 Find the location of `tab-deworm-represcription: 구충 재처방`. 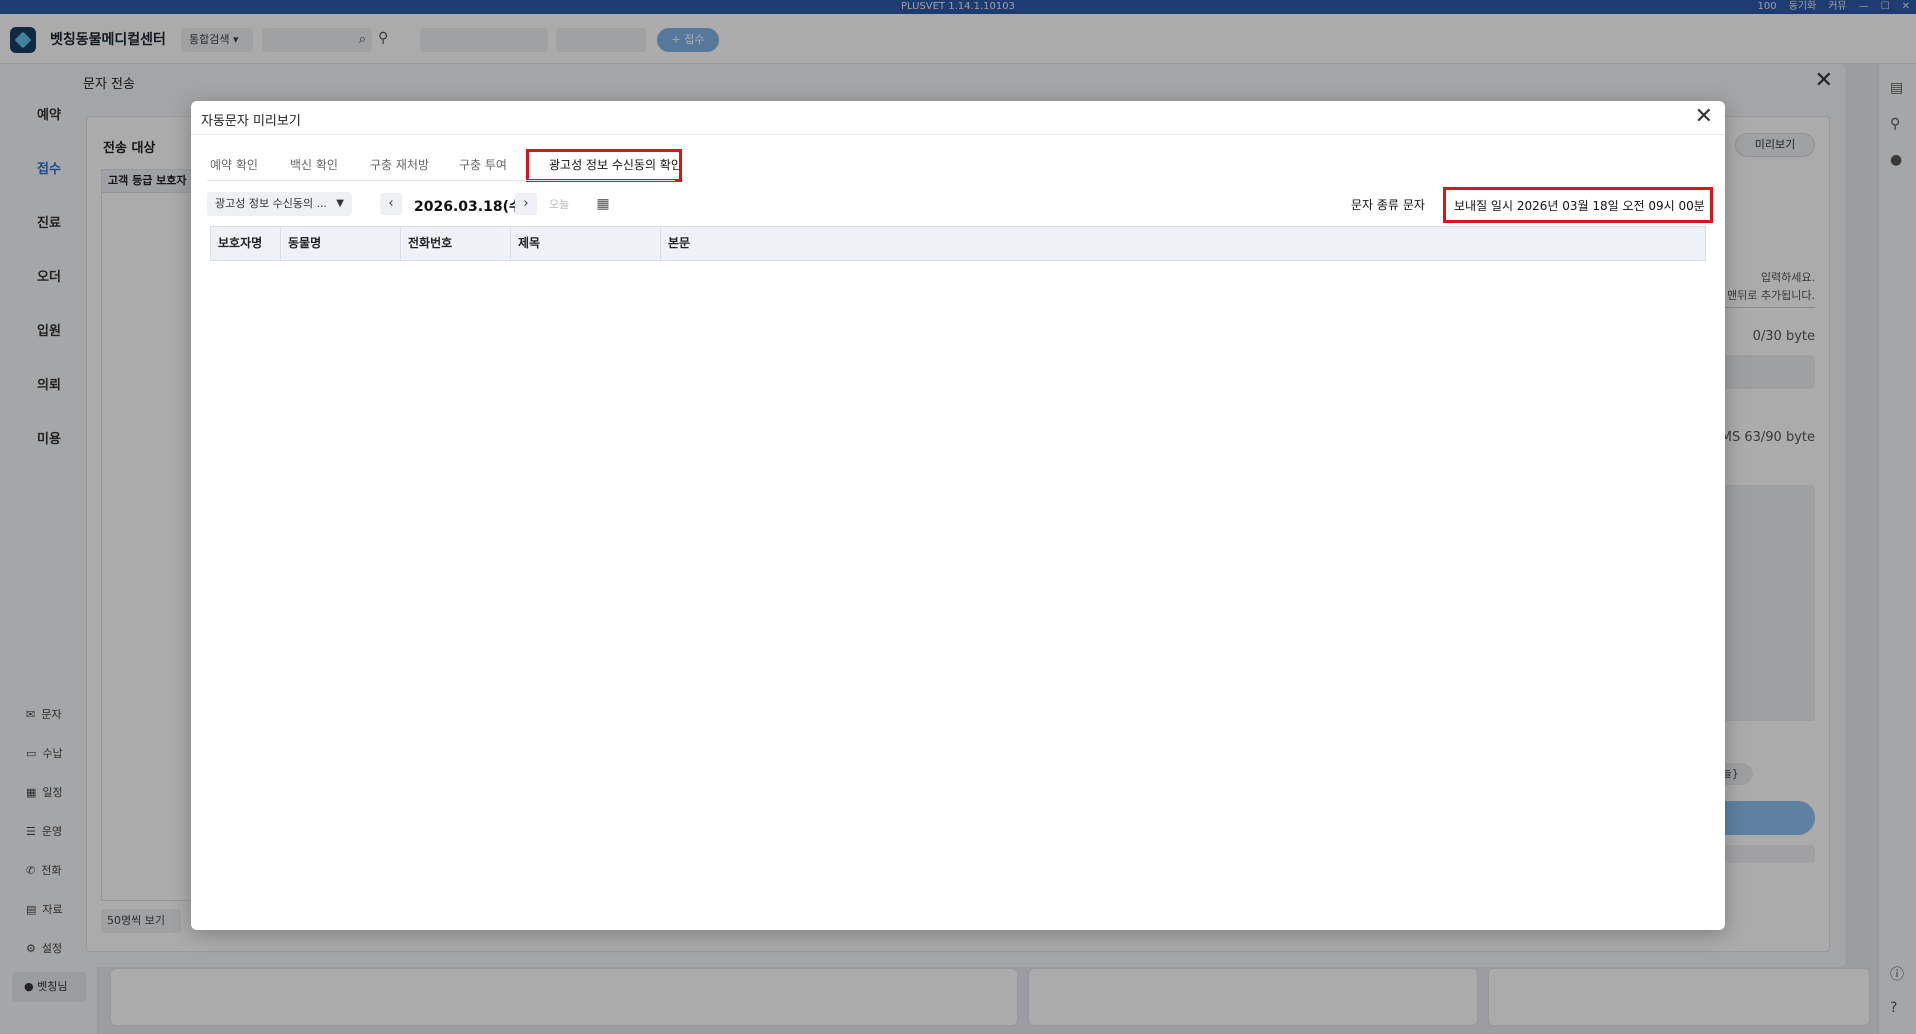

tab-deworm-represcription: 구충 재처방 is located at coordinates (399, 165).